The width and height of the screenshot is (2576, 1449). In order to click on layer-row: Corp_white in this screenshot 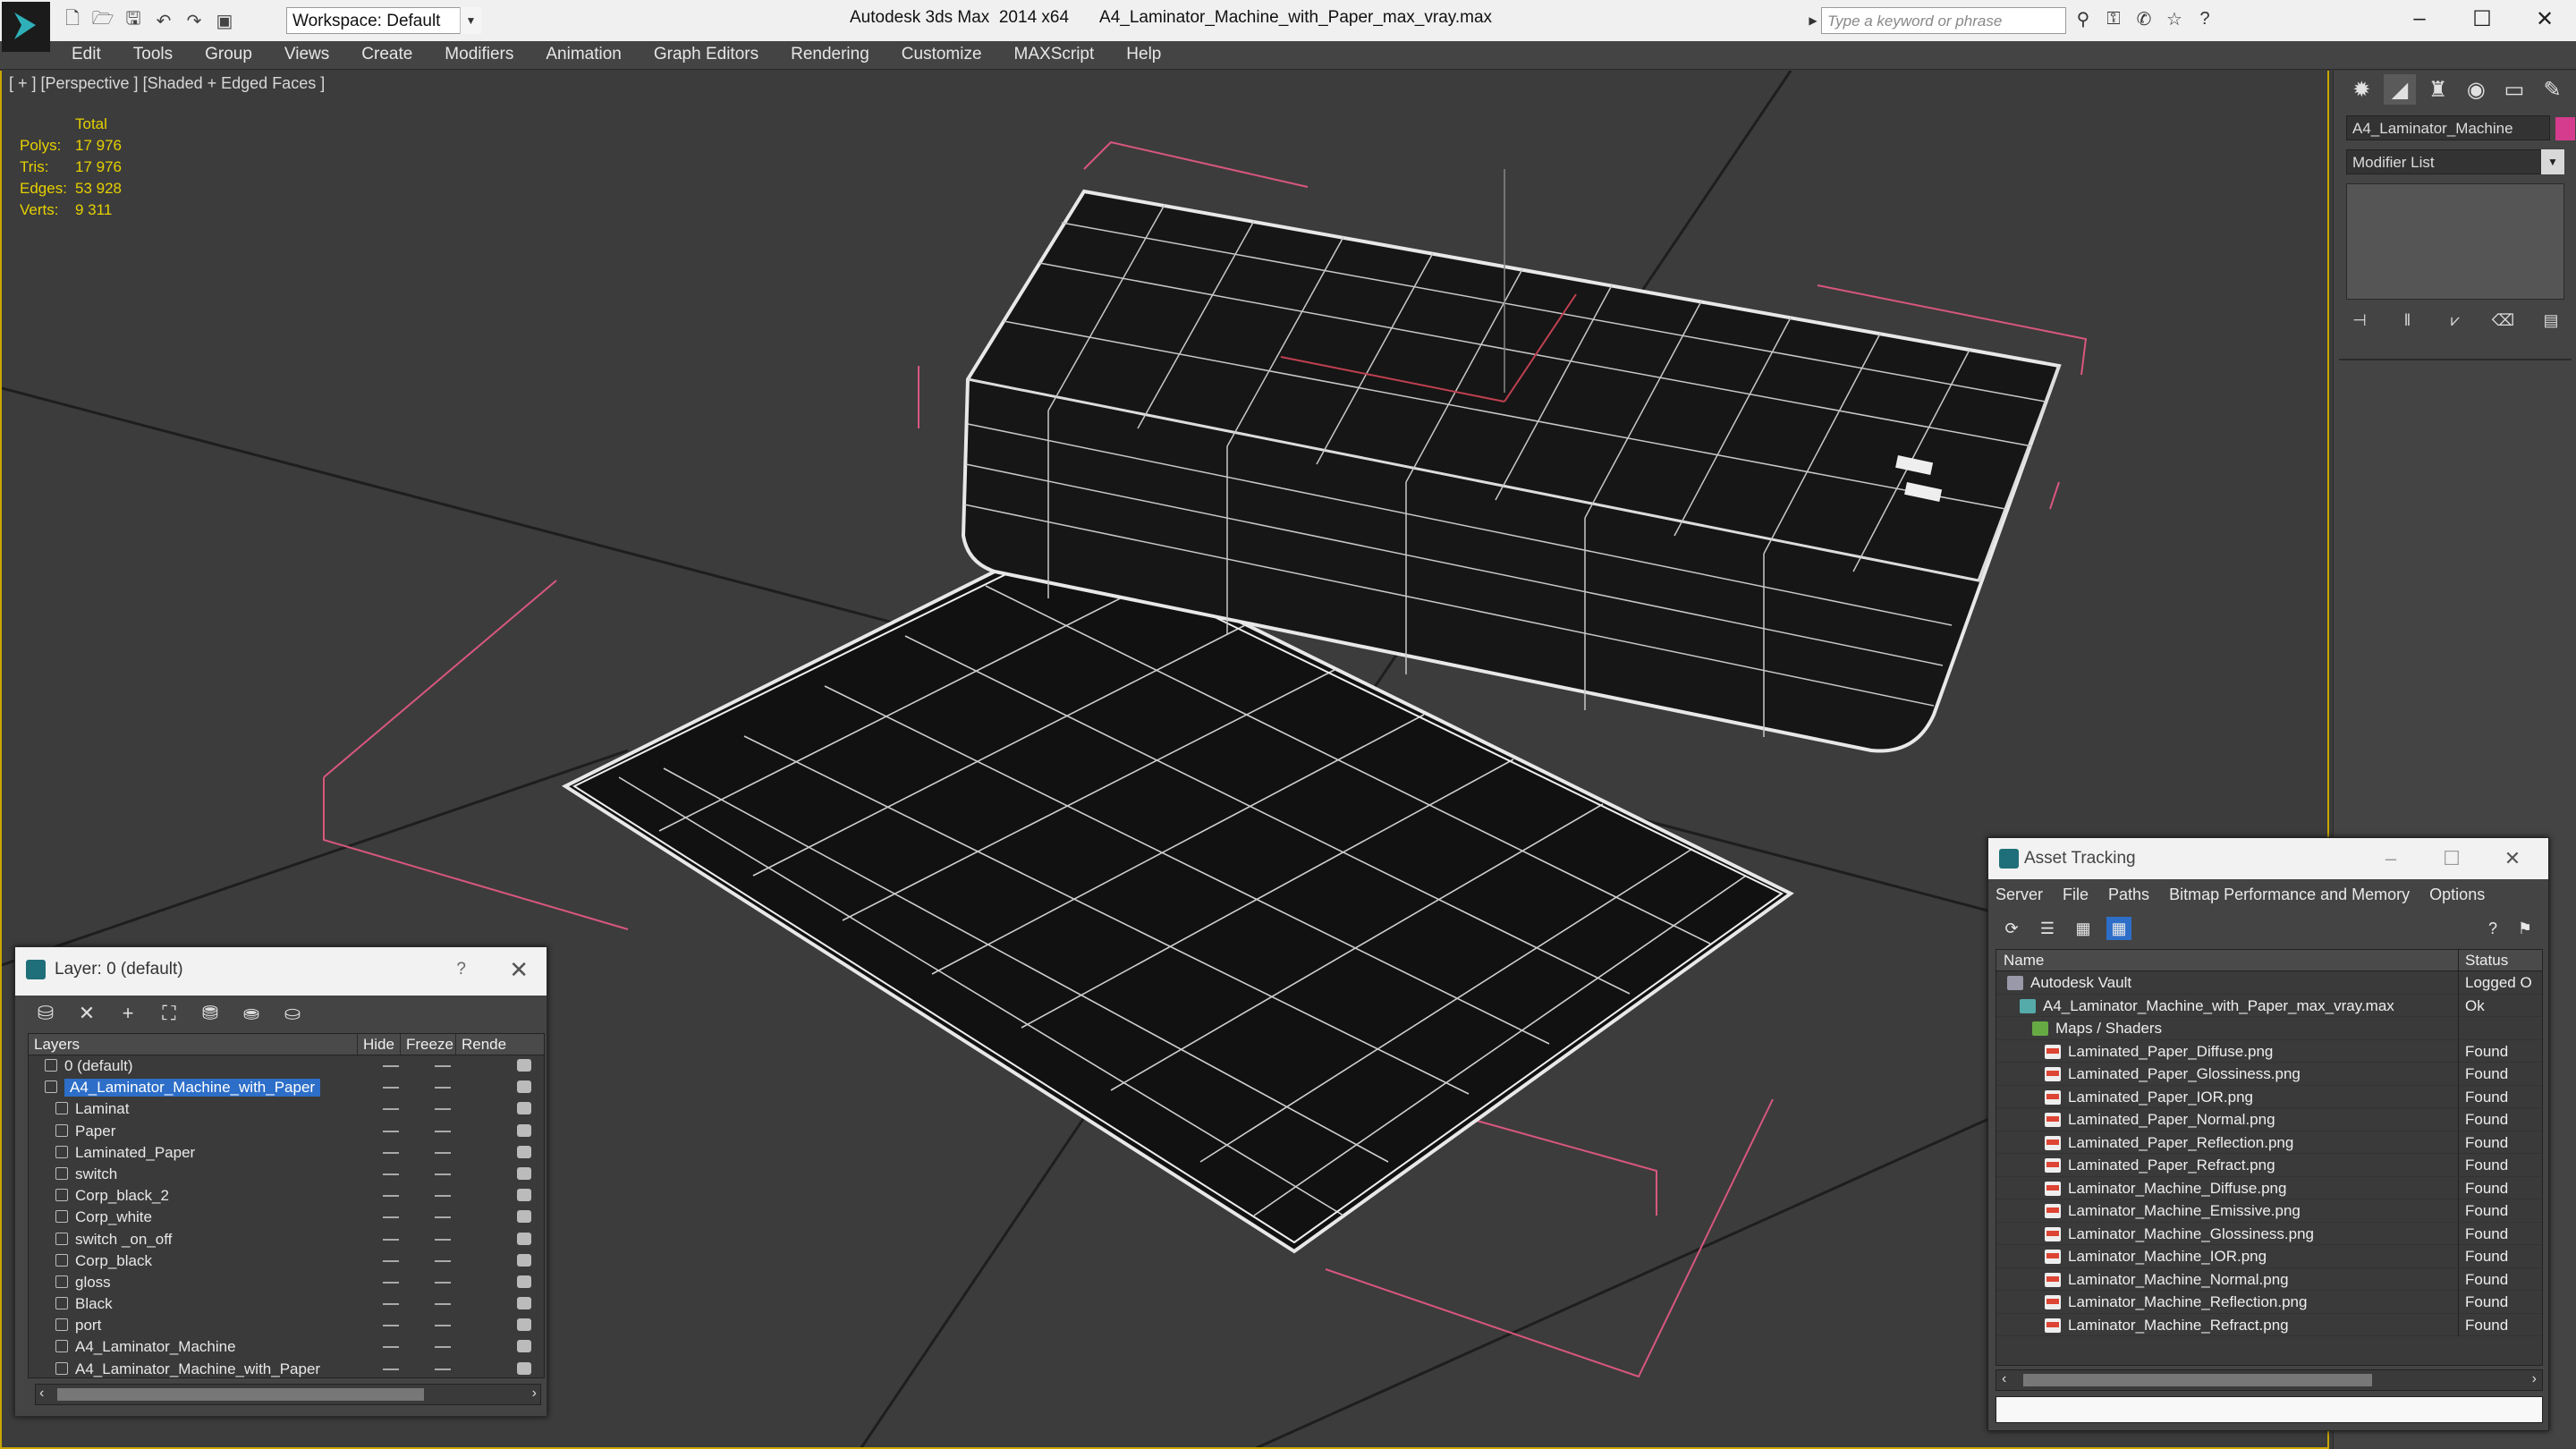, I will do `click(286, 1217)`.